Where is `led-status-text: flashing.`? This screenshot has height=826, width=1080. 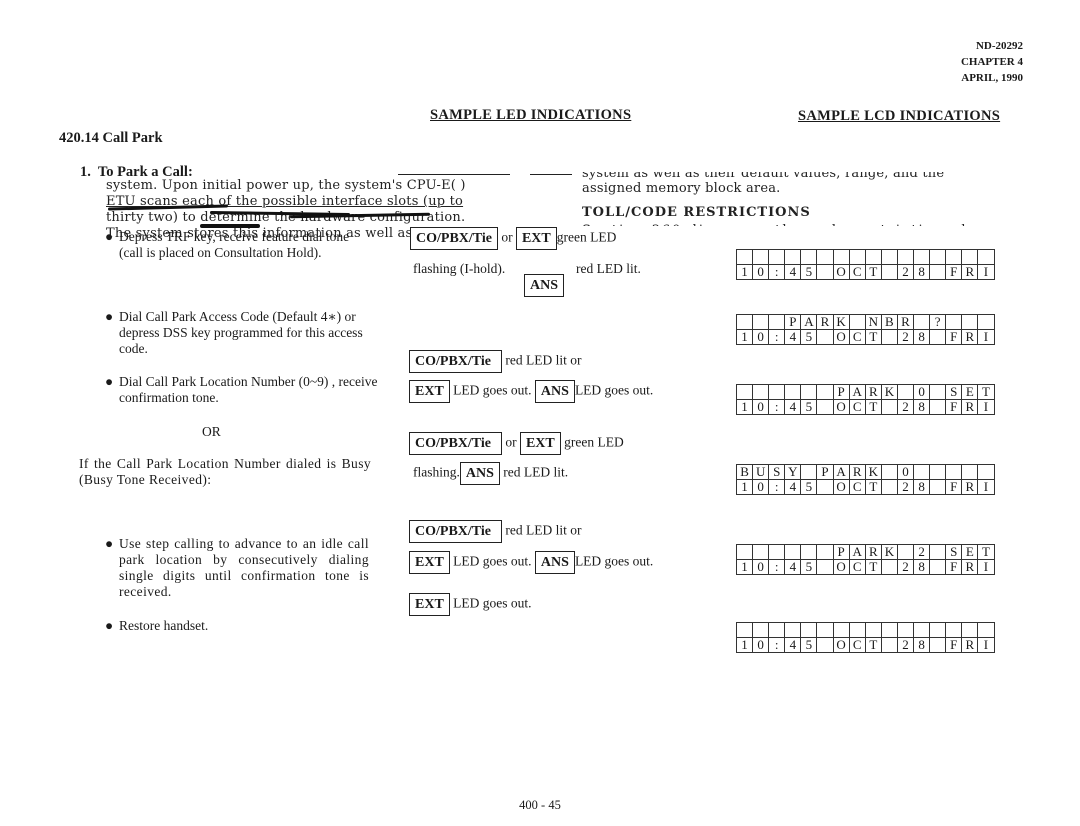 led-status-text: flashing. is located at coordinates (436, 472).